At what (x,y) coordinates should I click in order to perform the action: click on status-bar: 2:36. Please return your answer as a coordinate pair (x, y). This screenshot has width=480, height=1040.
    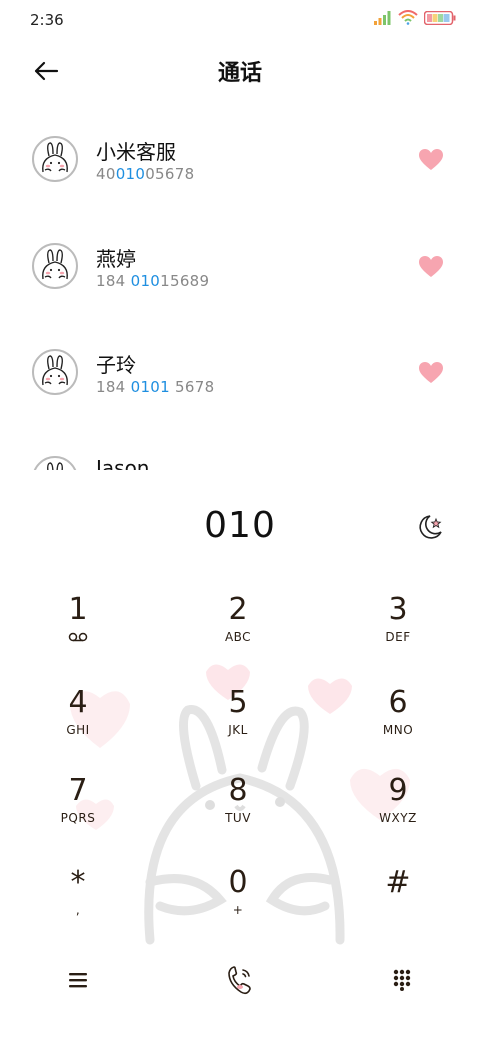
    Looking at the image, I should click on (240, 20).